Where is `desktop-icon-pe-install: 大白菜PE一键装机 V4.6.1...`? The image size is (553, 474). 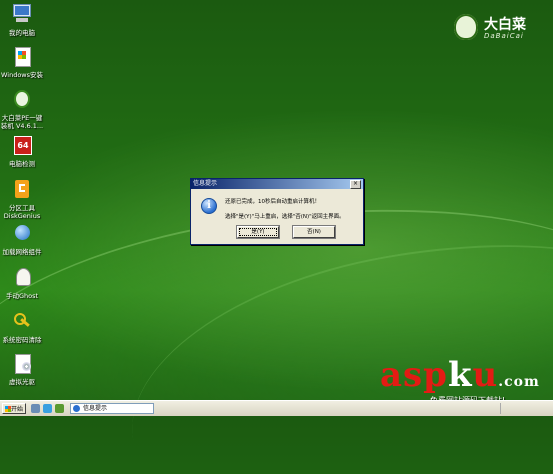 desktop-icon-pe-install: 大白菜PE一键装机 V4.6.1... is located at coordinates (22, 109).